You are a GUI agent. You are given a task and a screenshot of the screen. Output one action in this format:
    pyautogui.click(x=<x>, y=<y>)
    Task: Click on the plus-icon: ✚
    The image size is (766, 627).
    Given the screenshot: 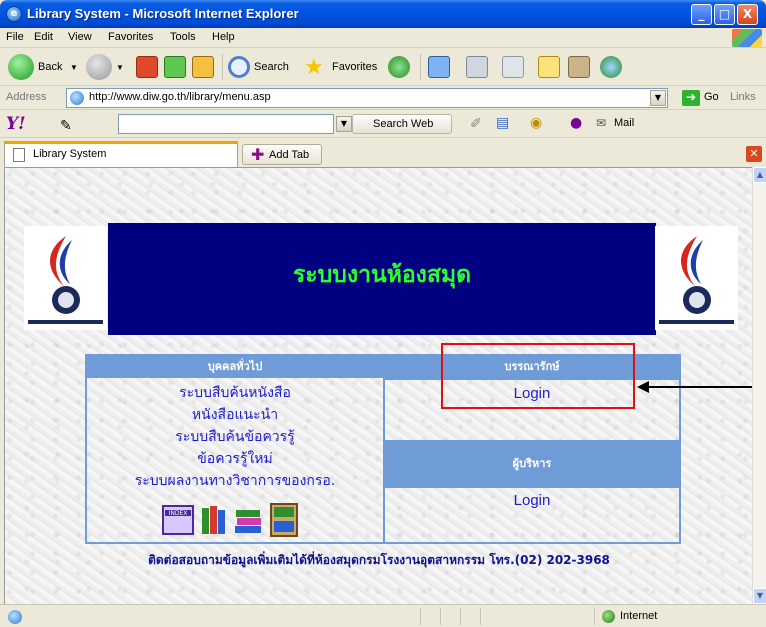 What is the action you would take?
    pyautogui.click(x=258, y=154)
    